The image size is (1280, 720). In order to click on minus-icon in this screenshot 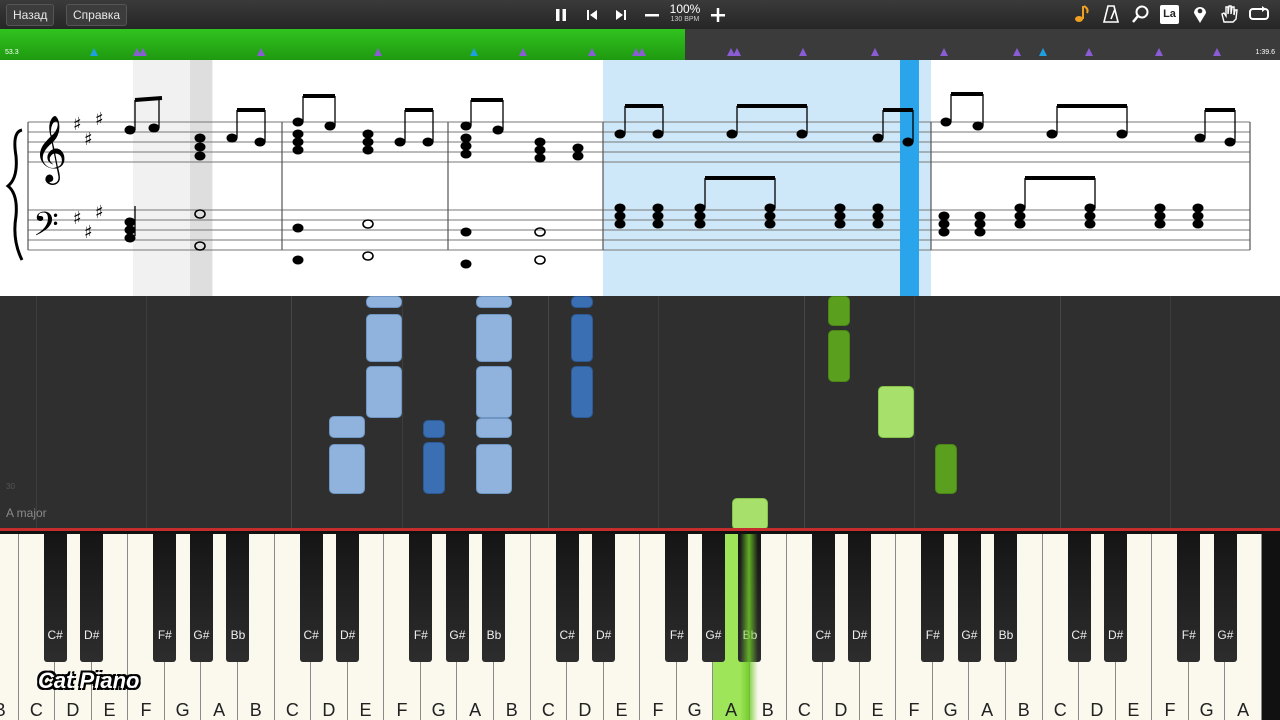, I will do `click(652, 15)`.